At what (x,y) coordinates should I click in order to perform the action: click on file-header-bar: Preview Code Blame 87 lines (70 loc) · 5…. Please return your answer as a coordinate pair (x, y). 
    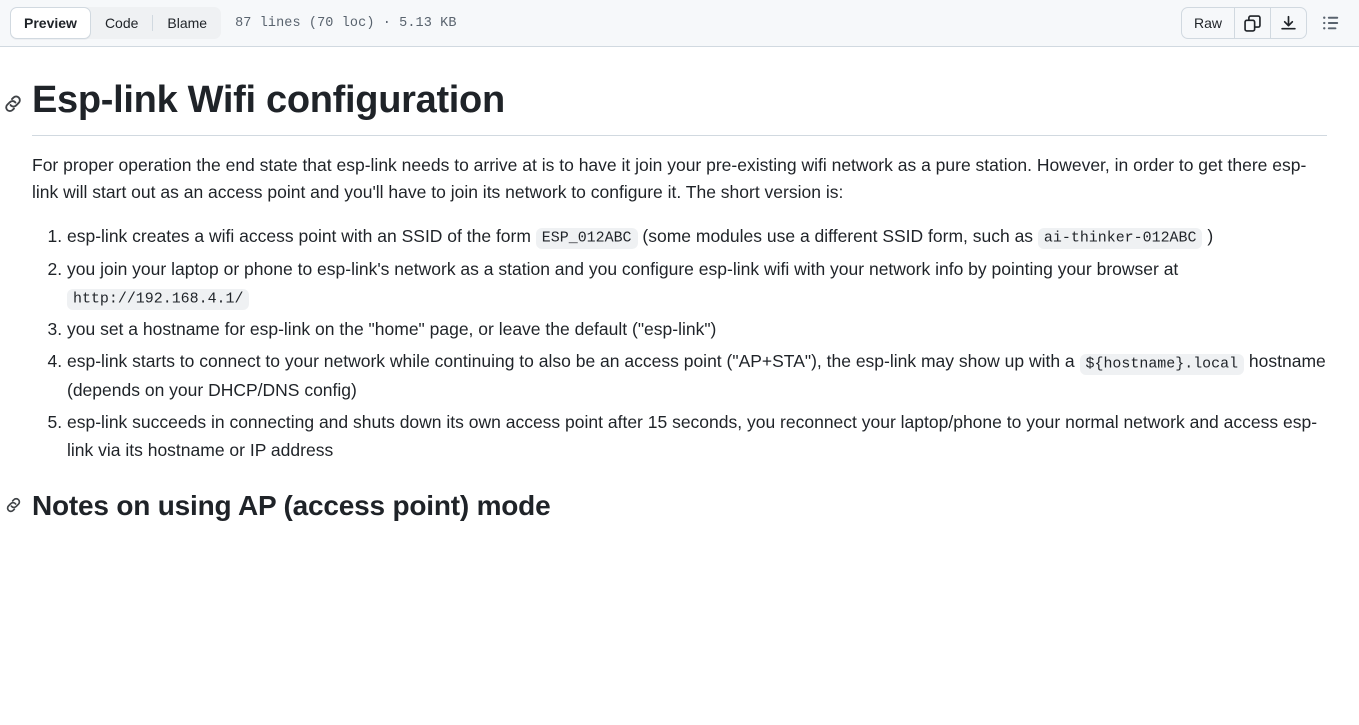
    Looking at the image, I should click on (679, 23).